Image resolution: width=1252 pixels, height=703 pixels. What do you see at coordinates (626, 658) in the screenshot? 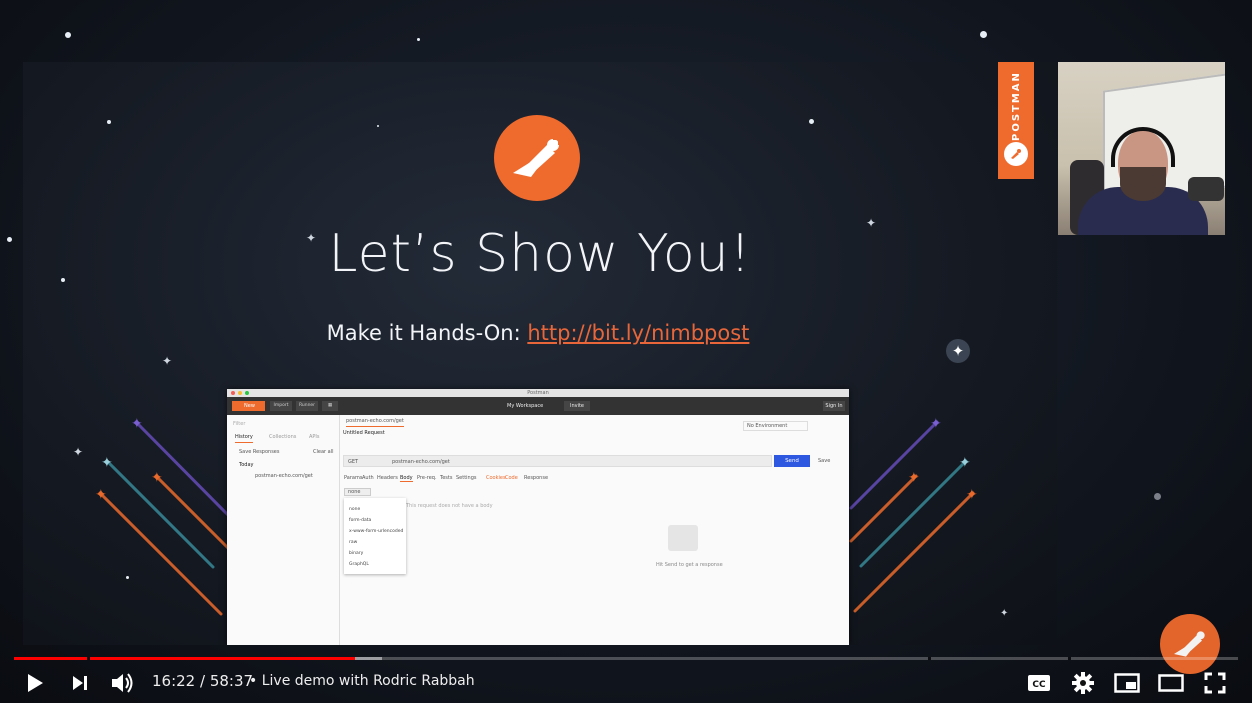
I see `progress-bar` at bounding box center [626, 658].